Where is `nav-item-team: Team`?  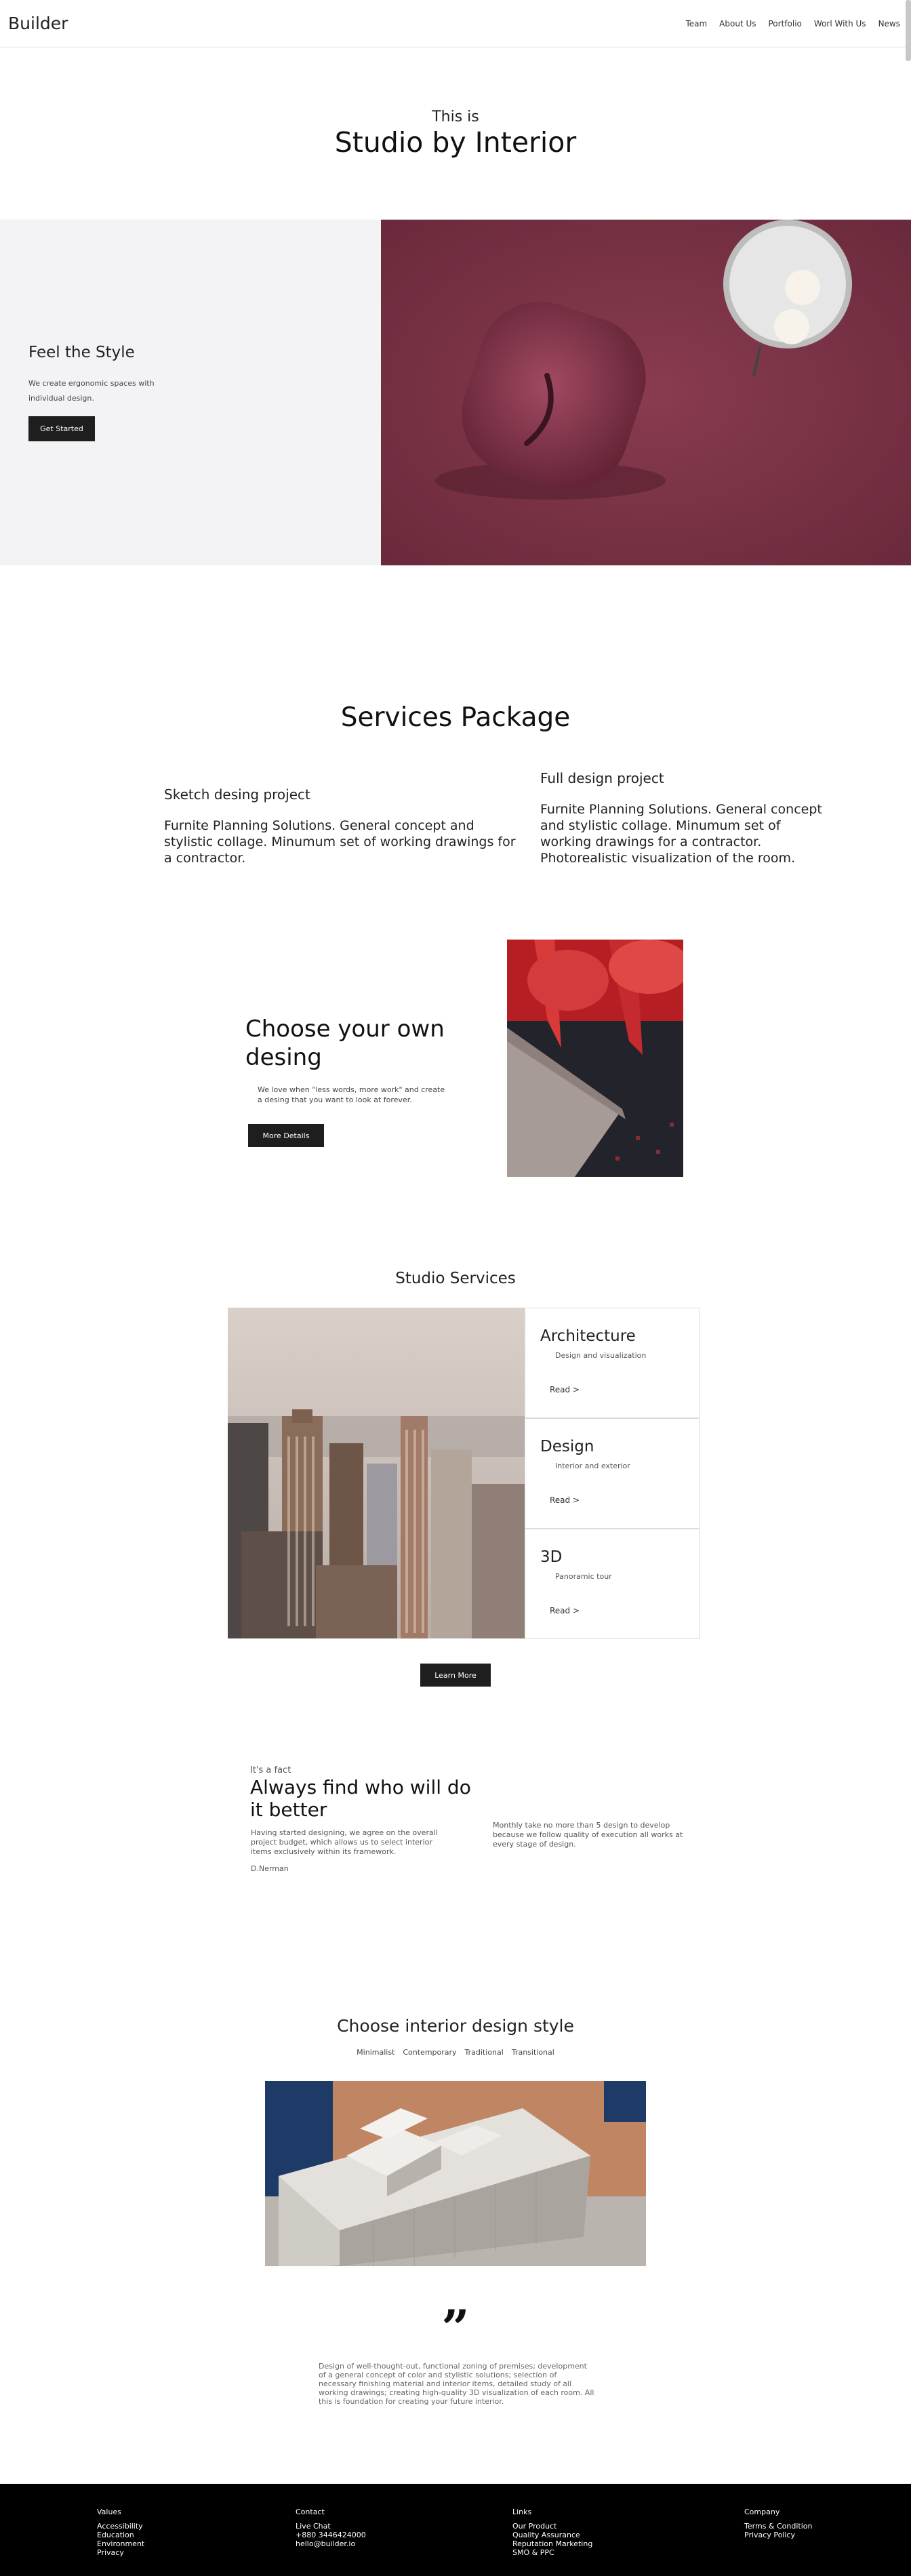 nav-item-team: Team is located at coordinates (696, 23).